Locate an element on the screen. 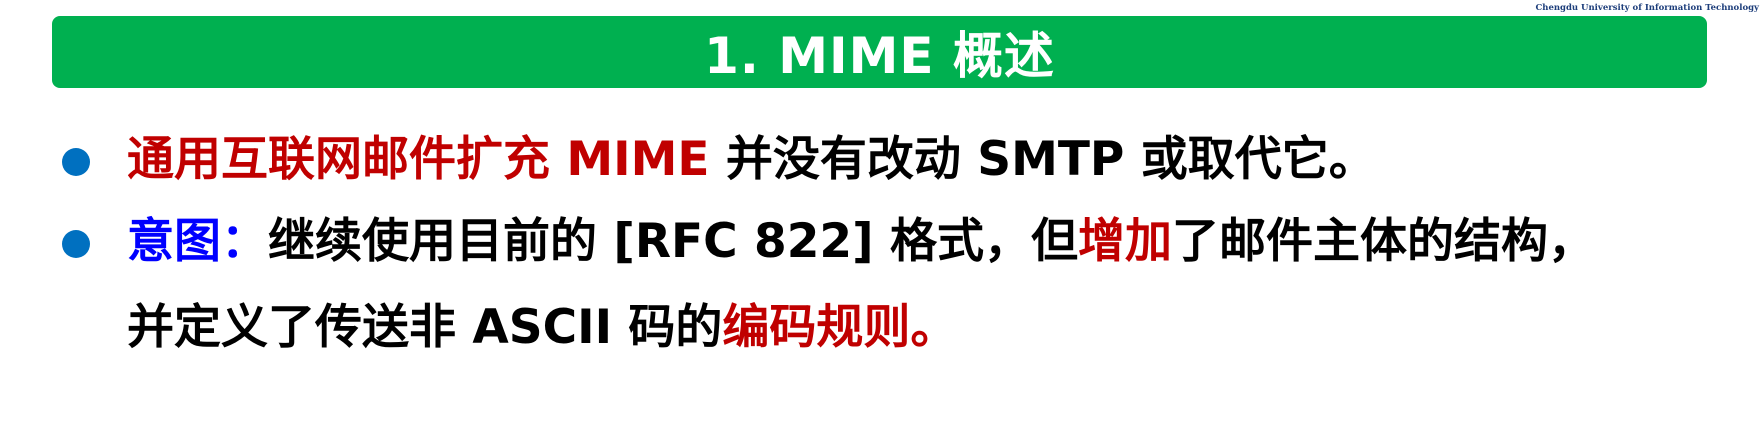 The image size is (1761, 429). bullet-1-segment: 通用互联网邮件扩充 MIME is located at coordinates (418, 159).